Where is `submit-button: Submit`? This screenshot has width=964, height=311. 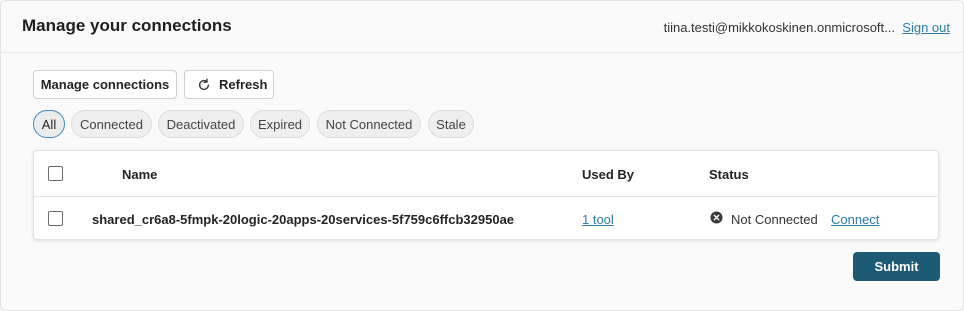
submit-button: Submit is located at coordinates (896, 266).